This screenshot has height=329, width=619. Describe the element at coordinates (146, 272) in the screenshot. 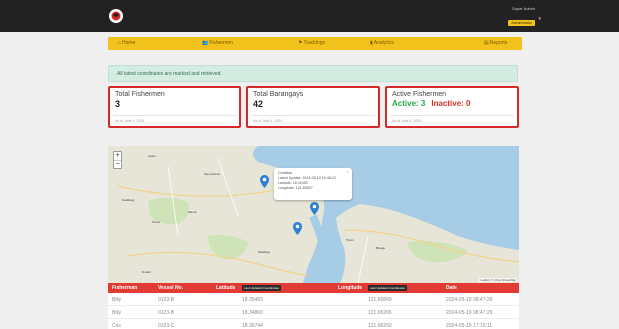

I see `map-place-label: Dodan` at that location.